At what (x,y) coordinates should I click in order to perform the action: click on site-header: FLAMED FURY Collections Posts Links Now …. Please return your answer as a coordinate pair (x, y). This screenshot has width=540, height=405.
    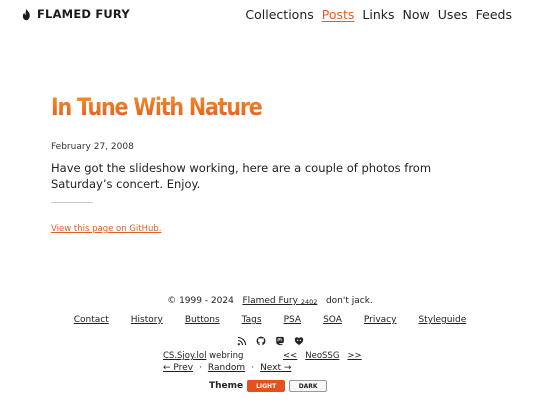
    Looking at the image, I should click on (266, 14).